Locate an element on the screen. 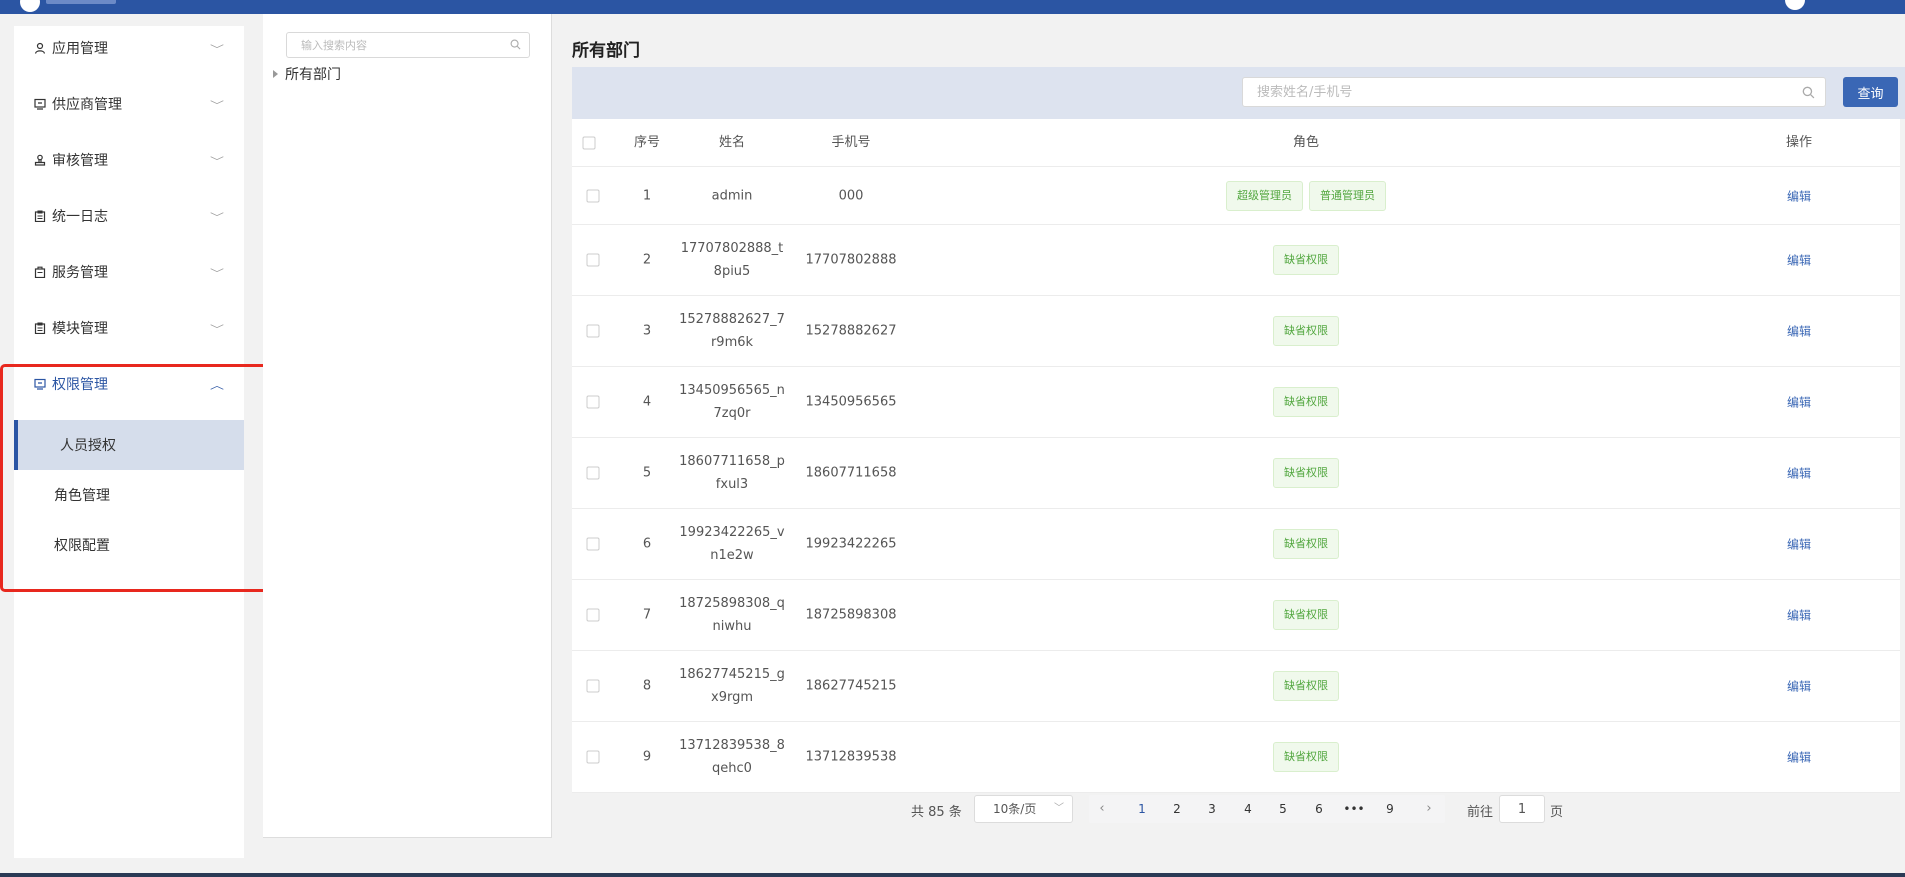 This screenshot has height=877, width=1905. sidebar-item-audit-management: 审核管理 ﹀ is located at coordinates (129, 160).